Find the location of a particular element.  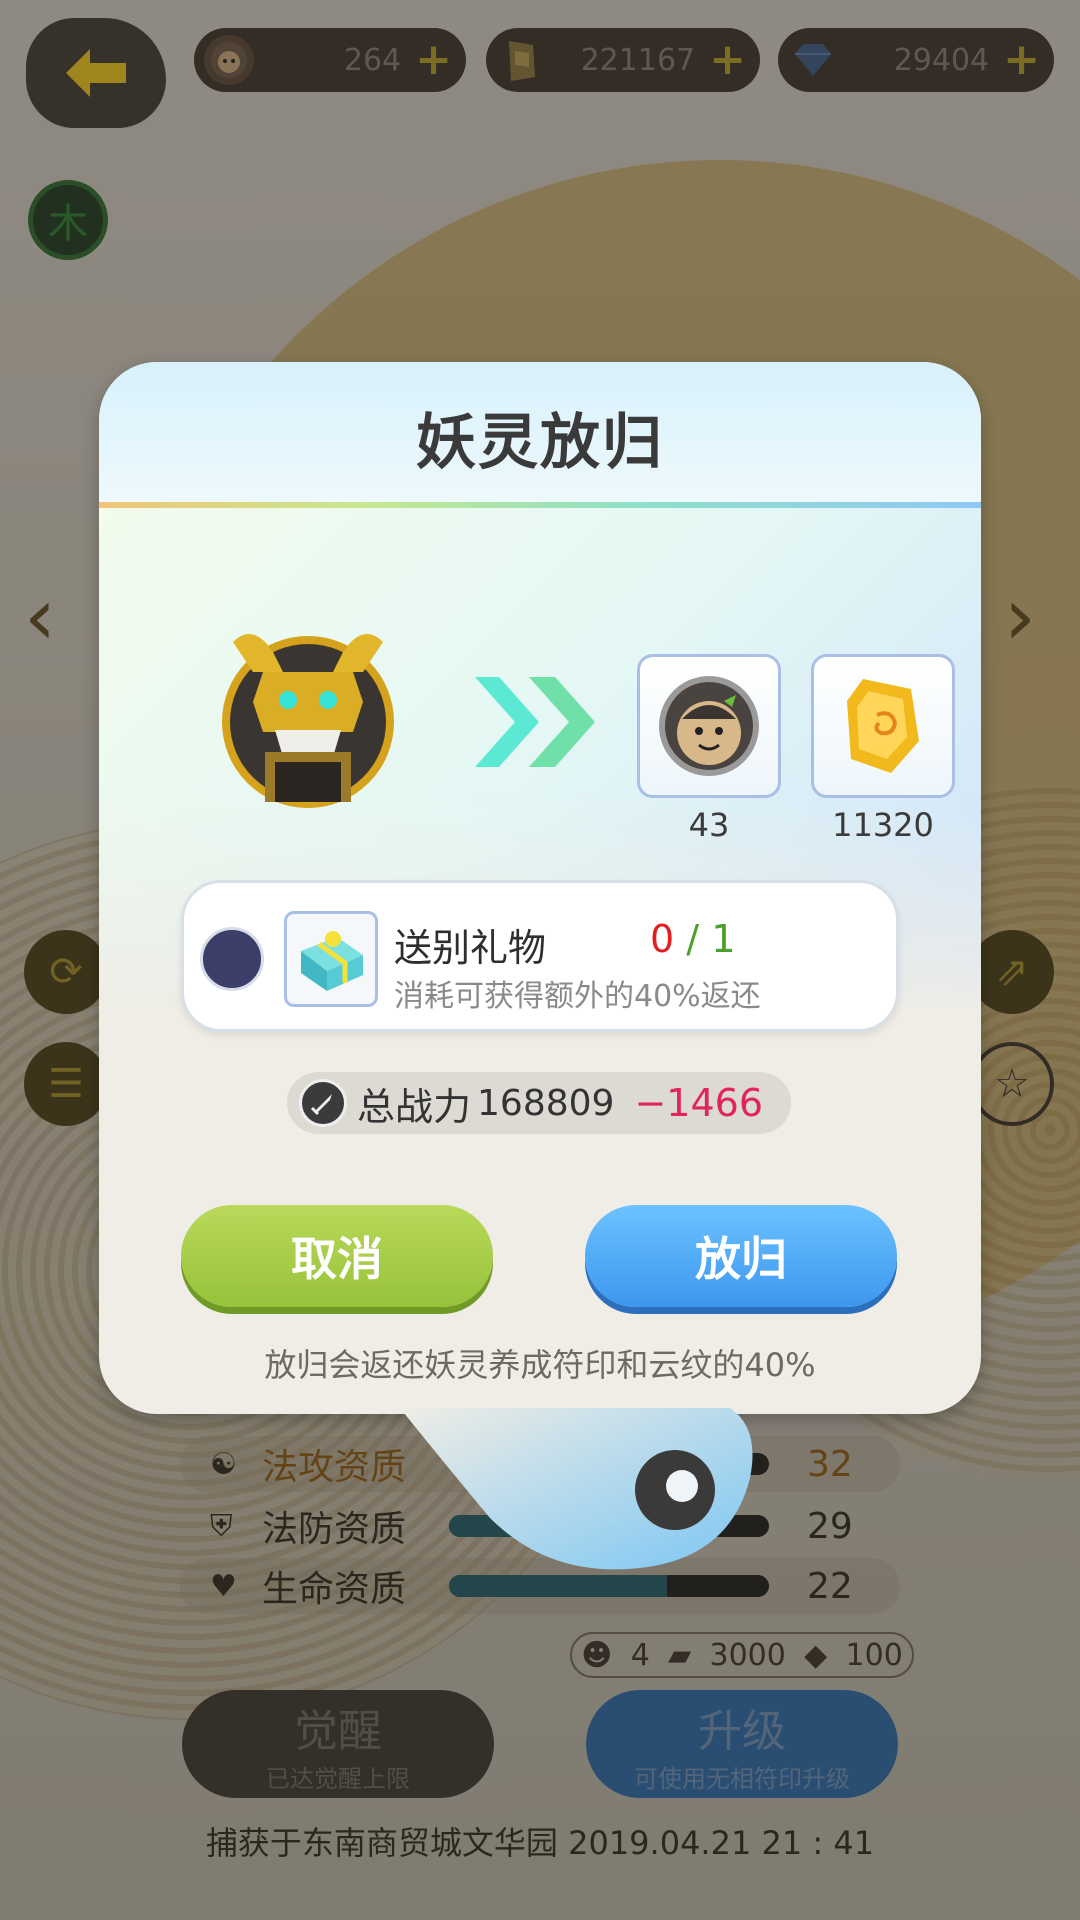

farewell-gift-option: 送别礼物 0 / 1 消耗可获得额外的40%返还 is located at coordinates (540, 956).